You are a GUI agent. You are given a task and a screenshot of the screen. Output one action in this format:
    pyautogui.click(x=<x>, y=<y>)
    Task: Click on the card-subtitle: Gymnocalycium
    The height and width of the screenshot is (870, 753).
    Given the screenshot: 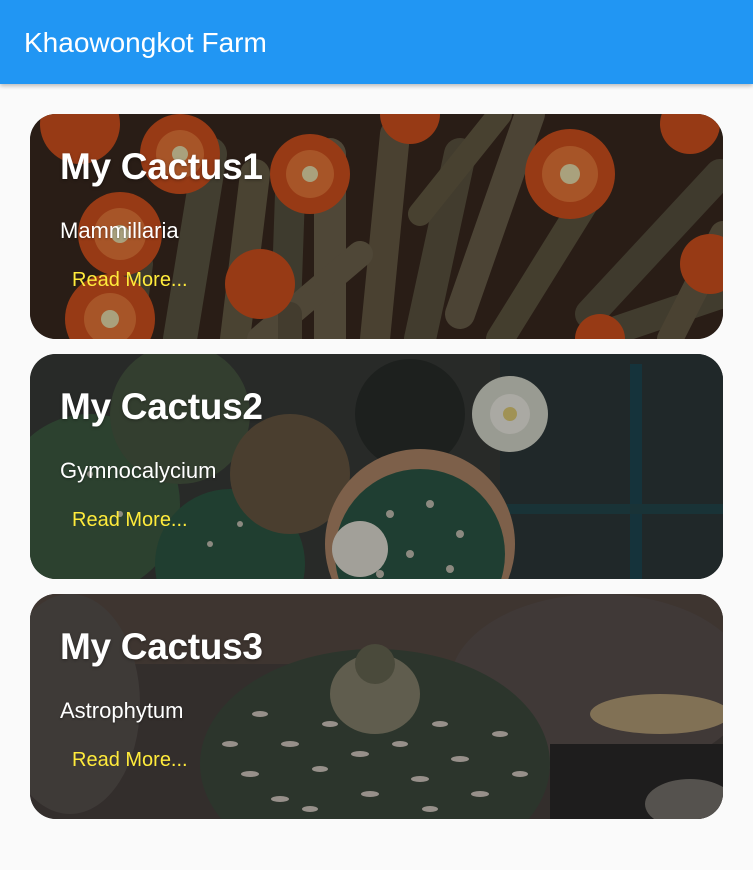 What is the action you would take?
    pyautogui.click(x=138, y=470)
    